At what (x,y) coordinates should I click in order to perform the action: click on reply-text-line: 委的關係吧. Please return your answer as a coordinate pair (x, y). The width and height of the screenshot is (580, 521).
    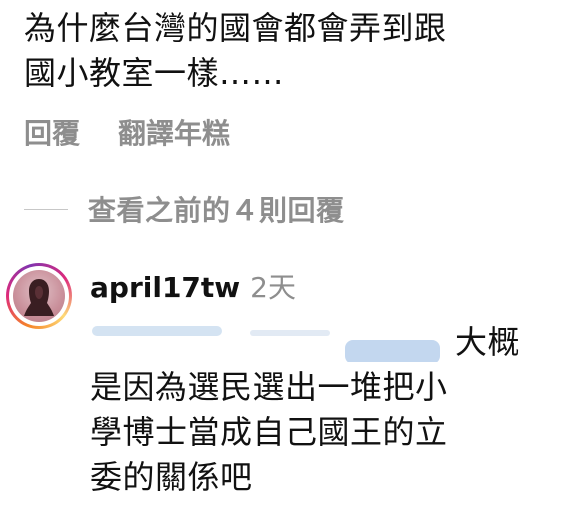
    Looking at the image, I should click on (171, 477).